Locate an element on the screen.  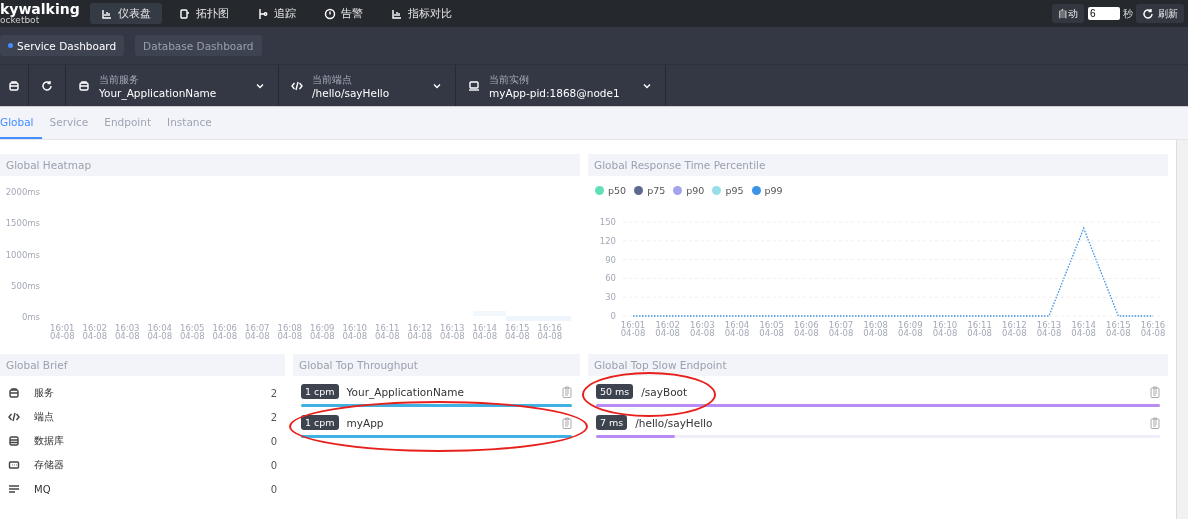
value-badge: 50 ms is located at coordinates (615, 391).